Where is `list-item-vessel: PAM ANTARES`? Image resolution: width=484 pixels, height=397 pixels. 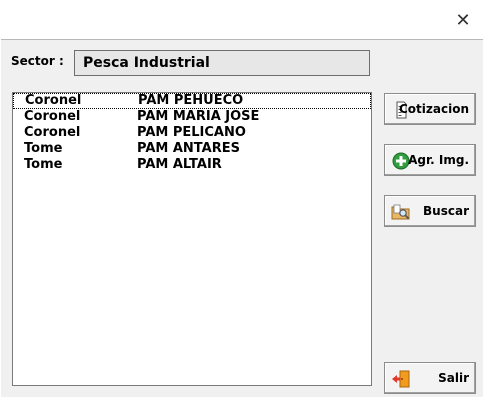
list-item-vessel: PAM ANTARES is located at coordinates (188, 148).